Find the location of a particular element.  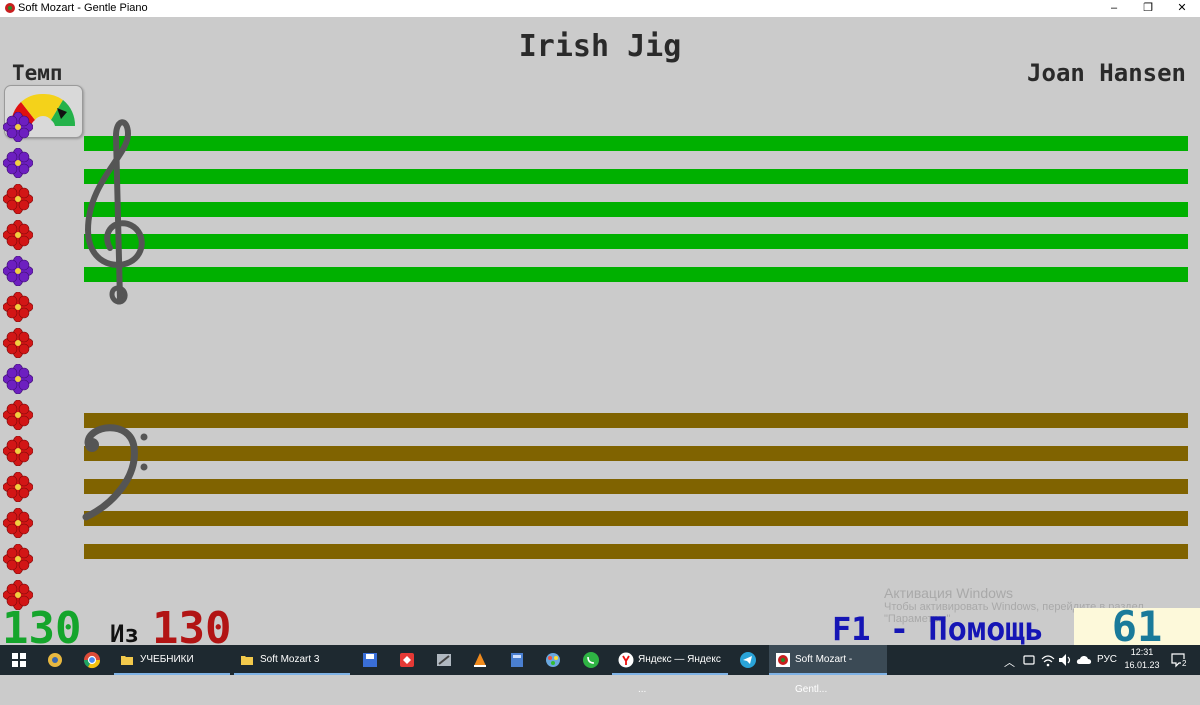

yandex-icon is located at coordinates (626, 660).